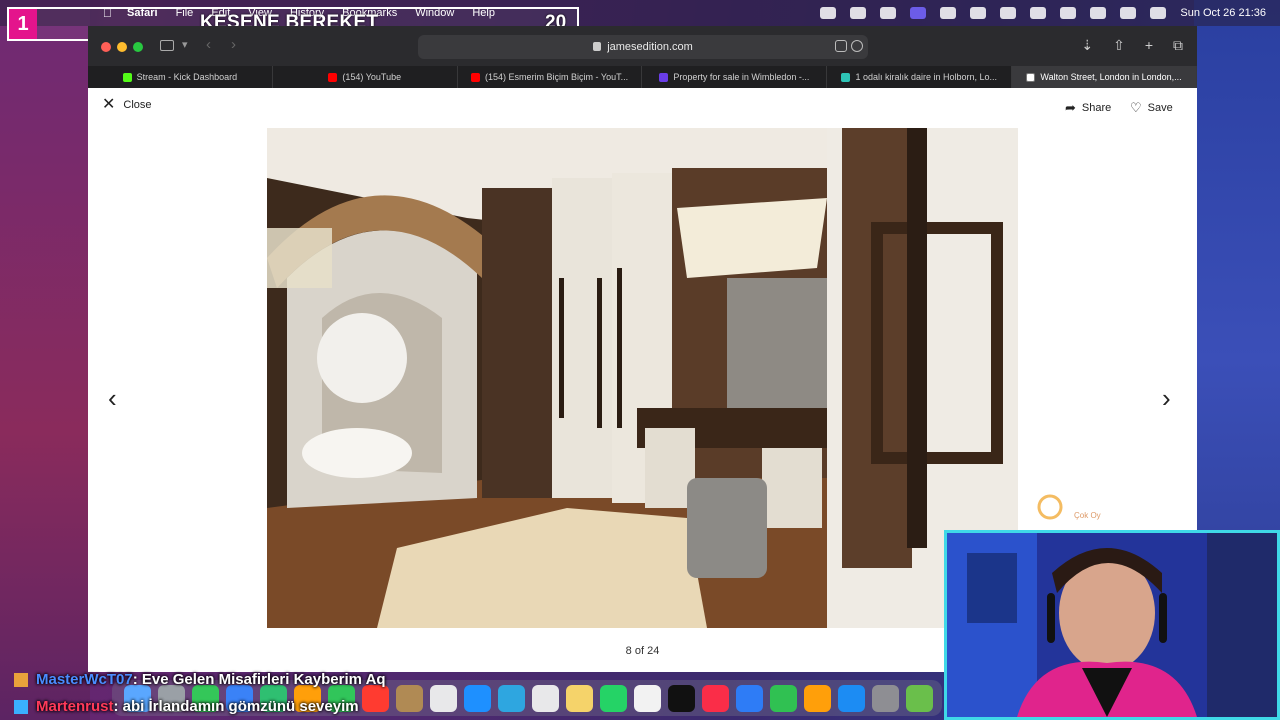 Image resolution: width=1280 pixels, height=720 pixels. Describe the element at coordinates (1158, 13) in the screenshot. I see `control-center-icon` at that location.